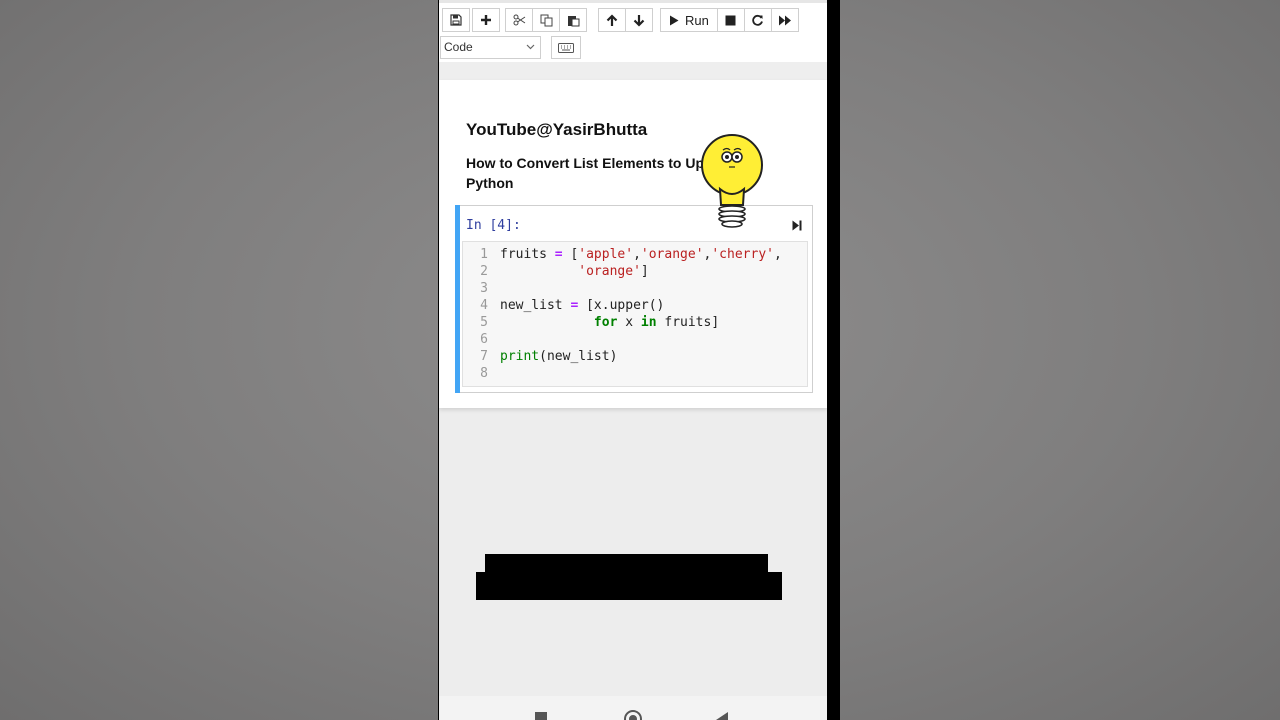 The image size is (1280, 720). I want to click on home-icon, so click(633, 715).